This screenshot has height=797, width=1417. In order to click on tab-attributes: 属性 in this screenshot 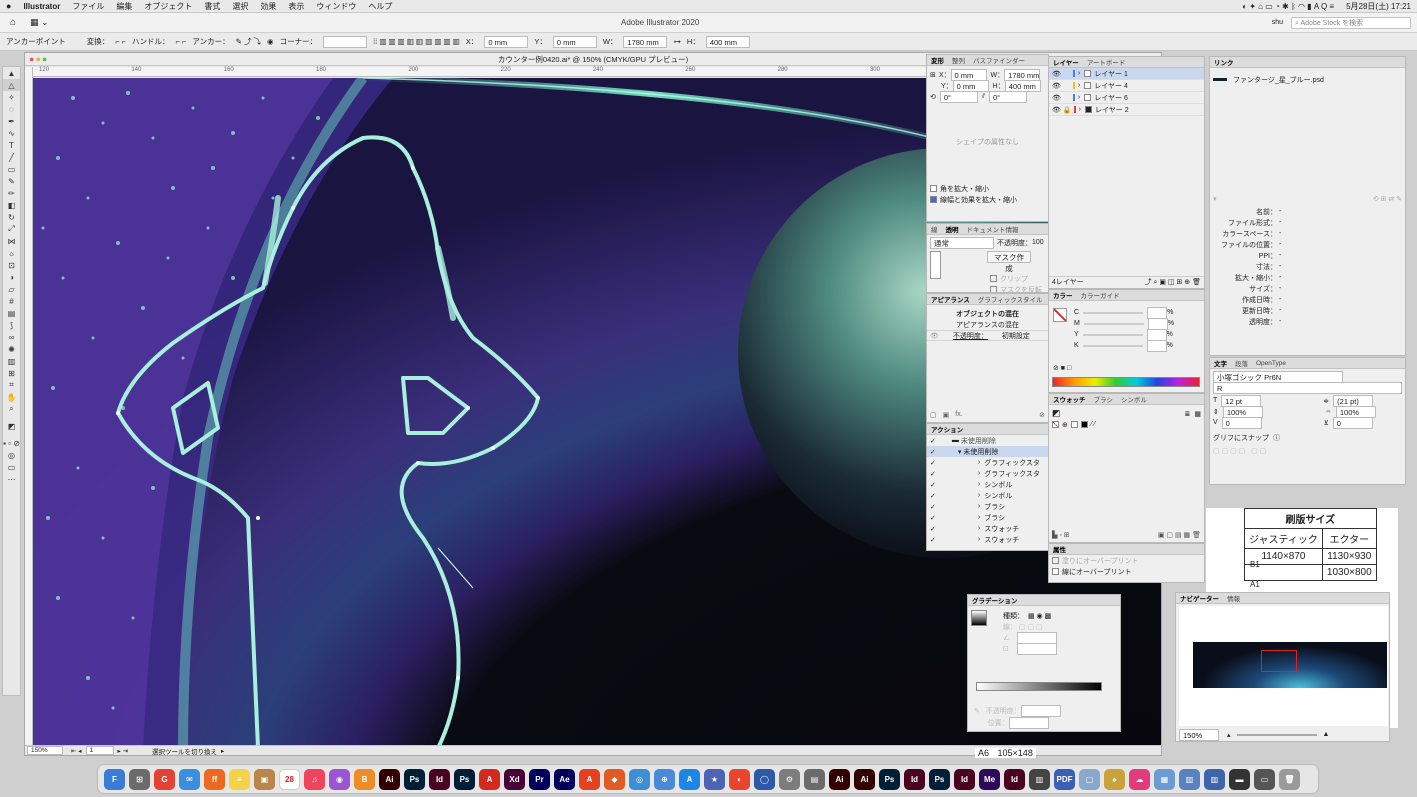, I will do `click(1059, 549)`.